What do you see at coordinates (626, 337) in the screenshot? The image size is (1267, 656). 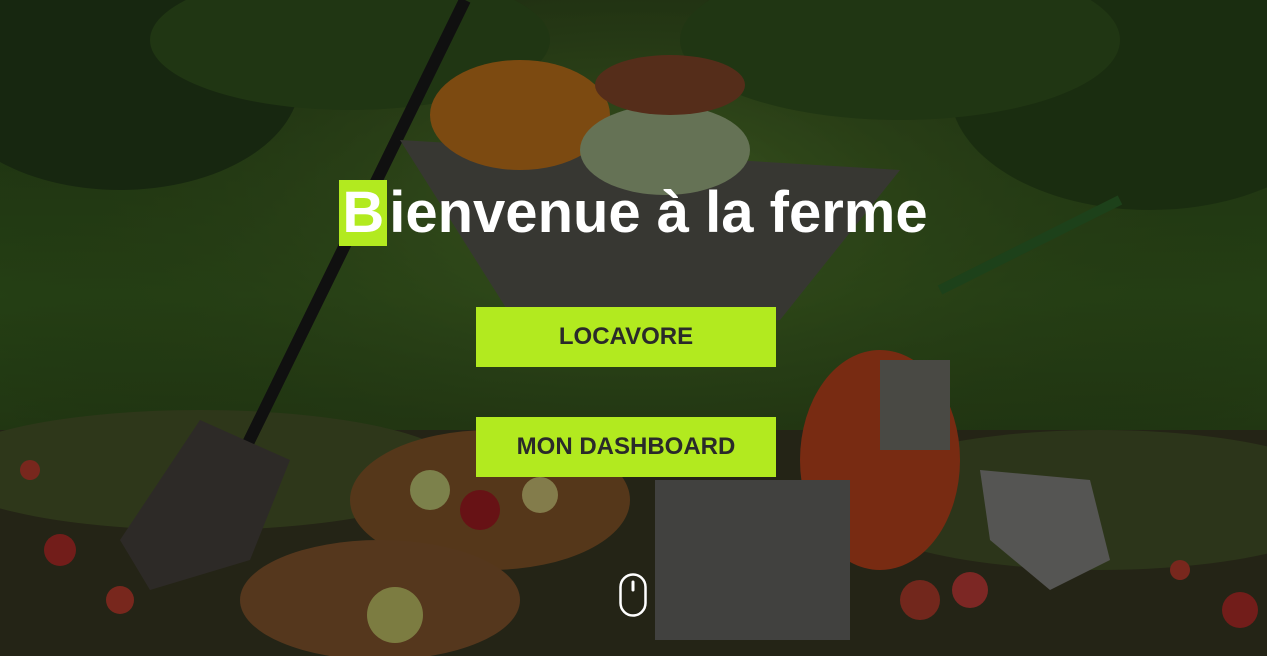 I see `locavore-button: LOCAVORE` at bounding box center [626, 337].